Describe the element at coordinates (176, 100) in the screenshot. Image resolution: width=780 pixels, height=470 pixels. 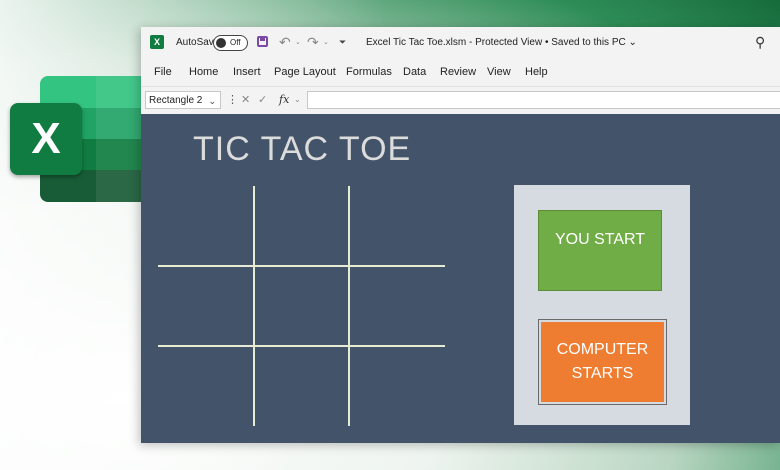
I see `name-box-value: Rectangle 2` at that location.